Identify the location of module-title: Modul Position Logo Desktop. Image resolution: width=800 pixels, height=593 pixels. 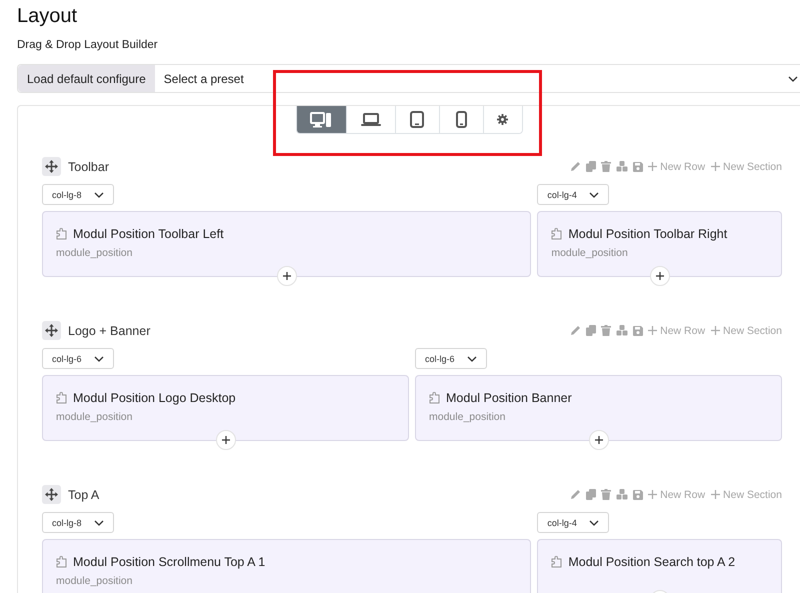
(154, 398).